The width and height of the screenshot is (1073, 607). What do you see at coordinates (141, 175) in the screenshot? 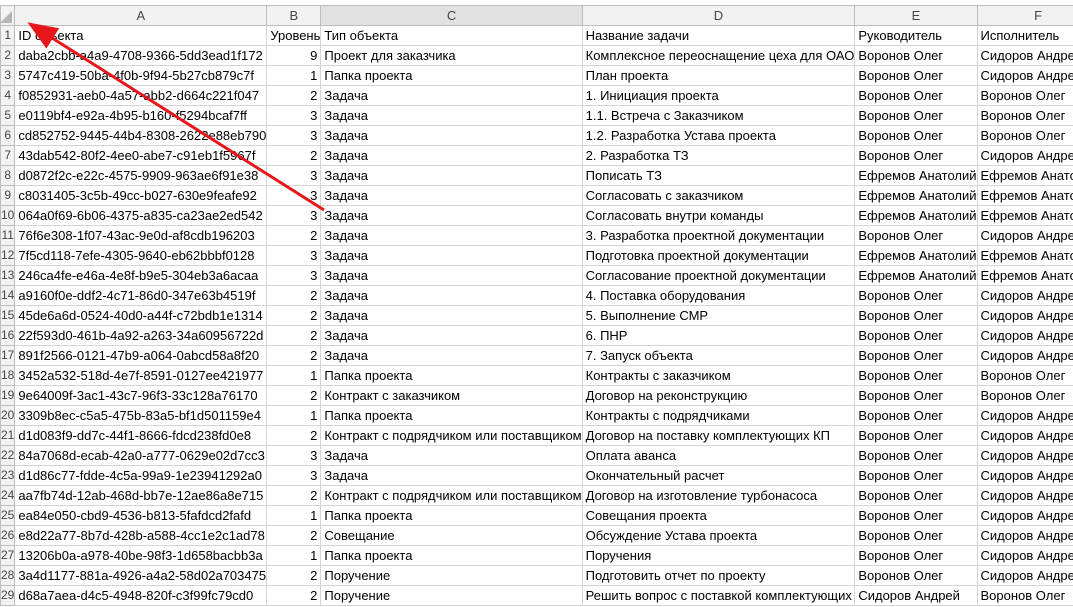
I see `cell-a: d0872f2c-e22c-4575-9909-963ae6f91e38` at bounding box center [141, 175].